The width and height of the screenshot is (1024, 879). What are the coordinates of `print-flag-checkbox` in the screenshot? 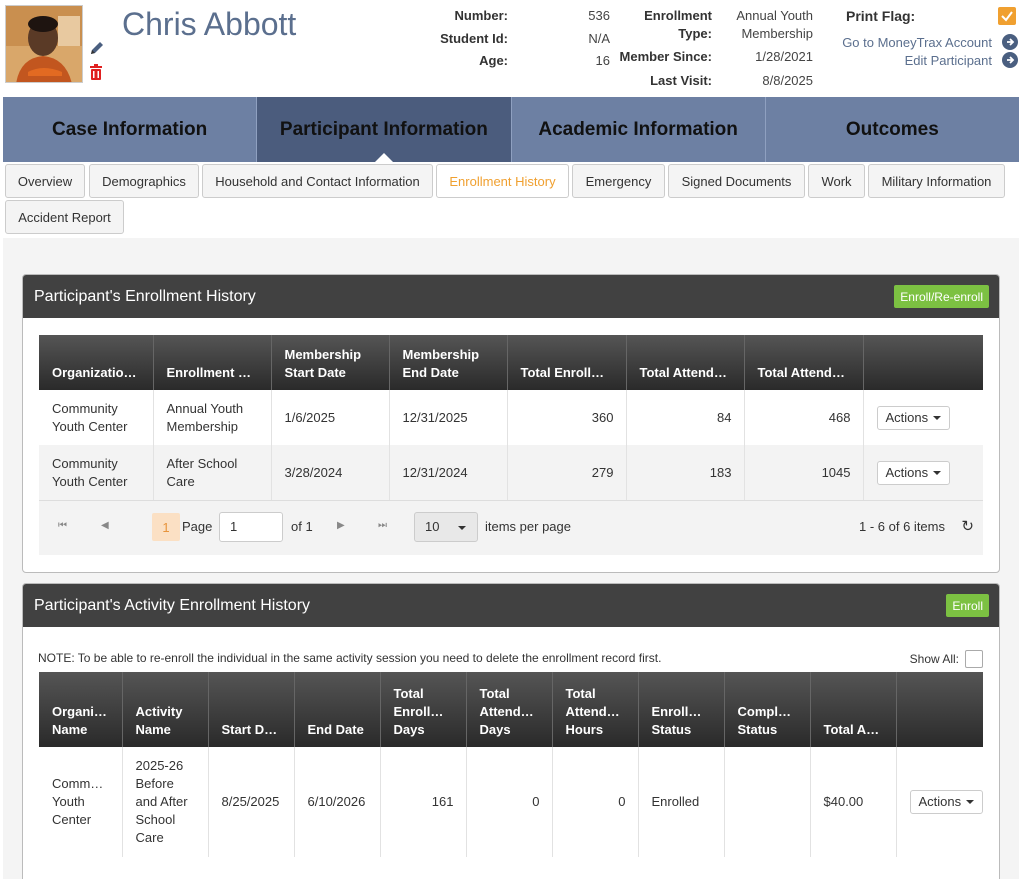 It's located at (1007, 16).